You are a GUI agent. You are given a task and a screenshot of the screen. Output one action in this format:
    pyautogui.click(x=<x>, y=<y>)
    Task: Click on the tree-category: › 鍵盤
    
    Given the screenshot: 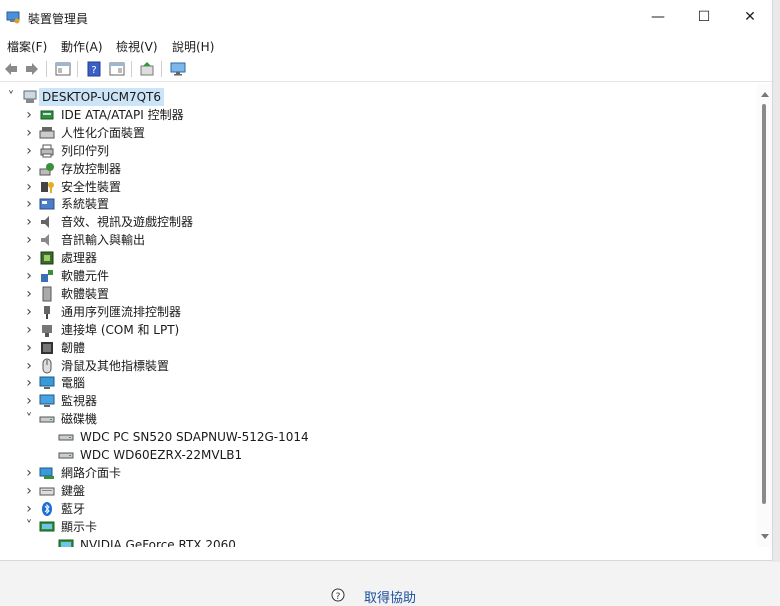 What is the action you would take?
    pyautogui.click(x=375, y=491)
    